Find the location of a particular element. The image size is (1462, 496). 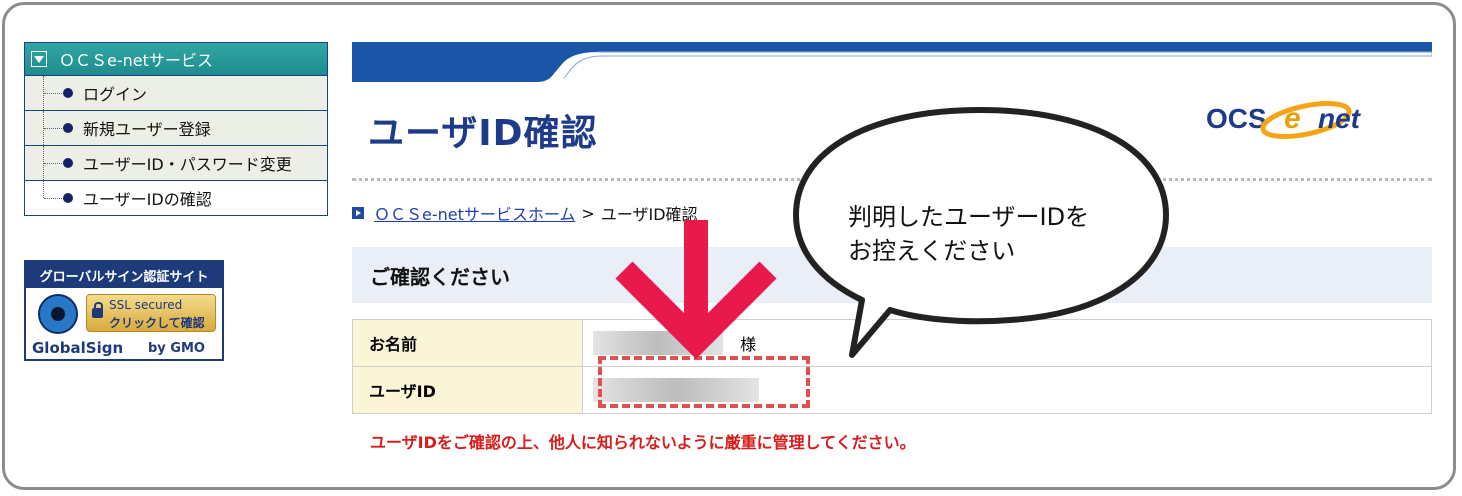

collapse-triangle-icon is located at coordinates (39, 59).